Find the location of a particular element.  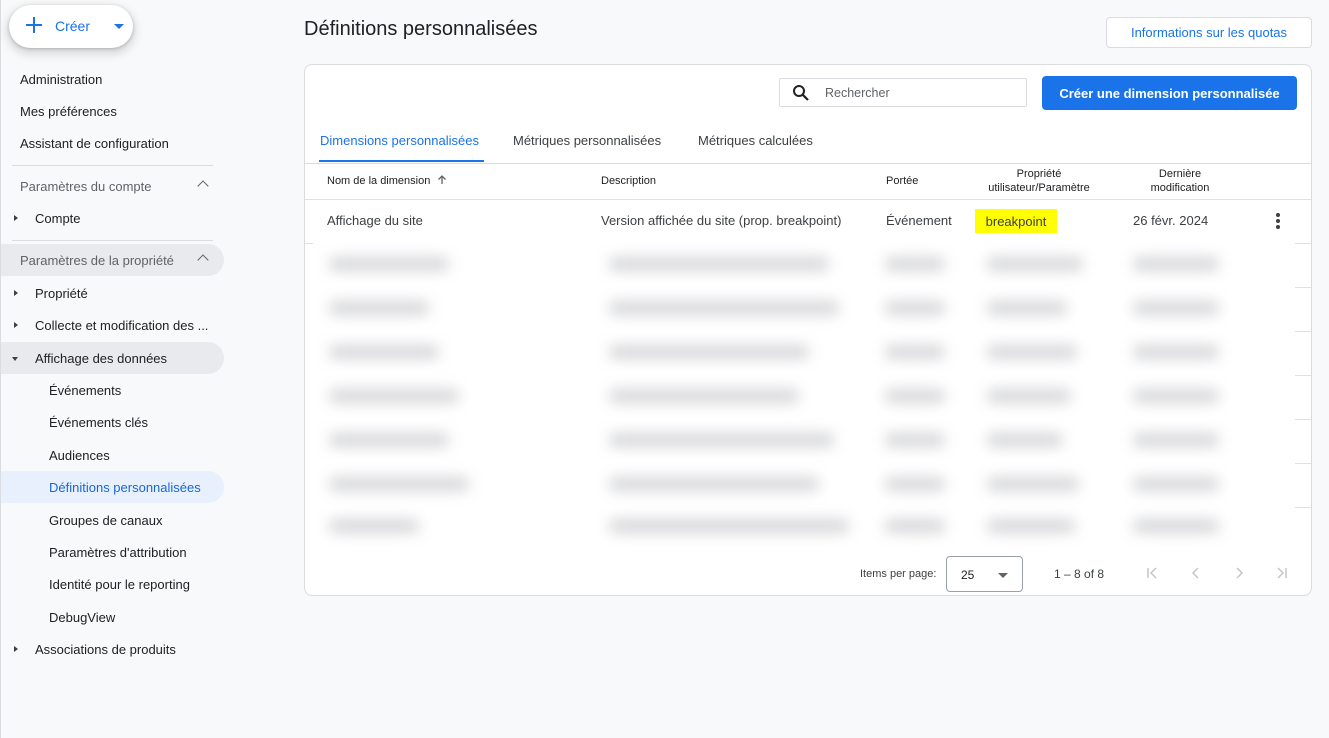

create-button: Créer is located at coordinates (71, 26).